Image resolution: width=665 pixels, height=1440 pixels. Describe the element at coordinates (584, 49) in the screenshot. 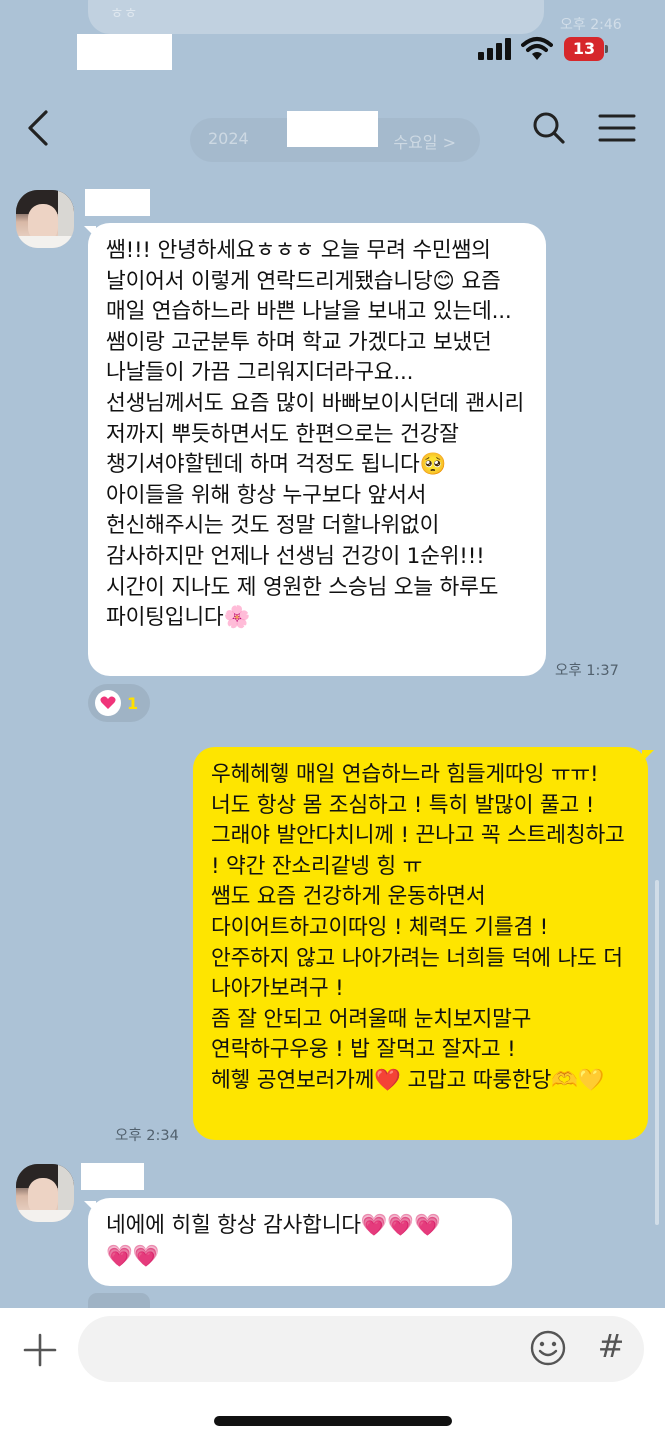

I see `battery-indicator: 13` at that location.